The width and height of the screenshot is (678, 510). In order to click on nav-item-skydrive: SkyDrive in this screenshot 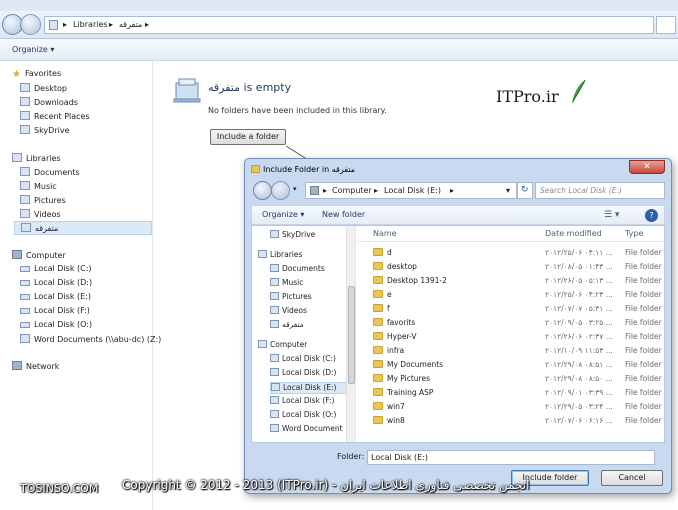, I will do `click(45, 131)`.